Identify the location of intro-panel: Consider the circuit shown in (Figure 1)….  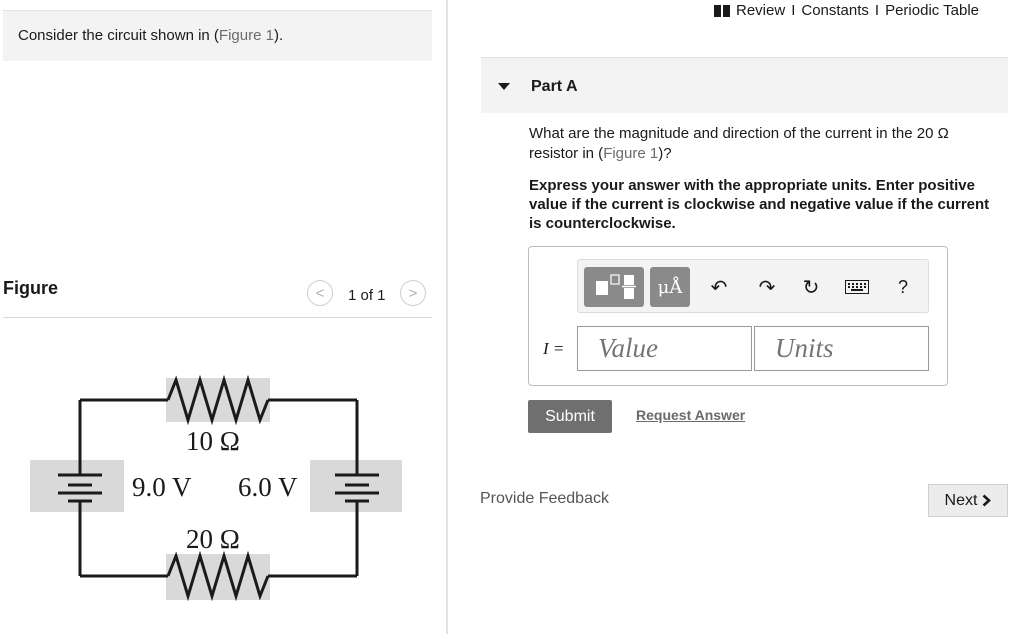
(217, 35).